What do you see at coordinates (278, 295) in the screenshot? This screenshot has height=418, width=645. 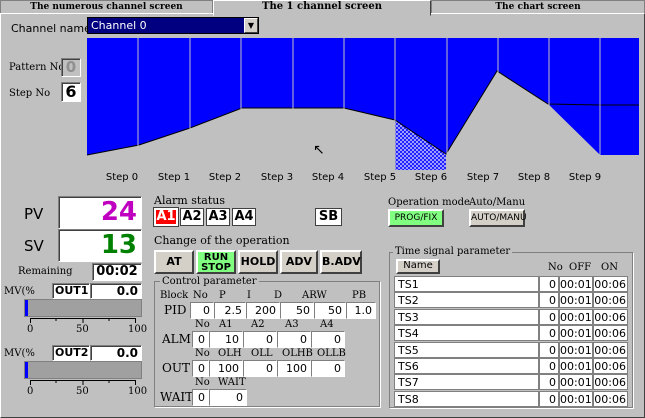 I see `pid-header-d: D` at bounding box center [278, 295].